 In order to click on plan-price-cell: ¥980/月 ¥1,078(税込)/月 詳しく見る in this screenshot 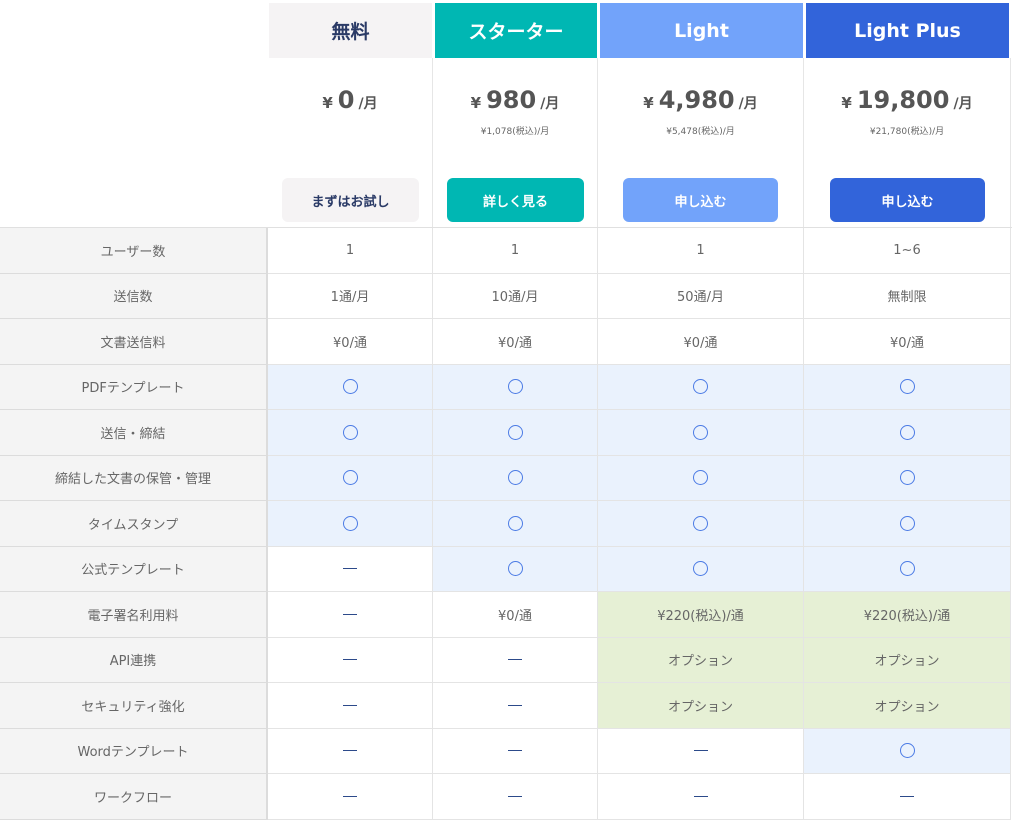, I will do `click(515, 143)`.